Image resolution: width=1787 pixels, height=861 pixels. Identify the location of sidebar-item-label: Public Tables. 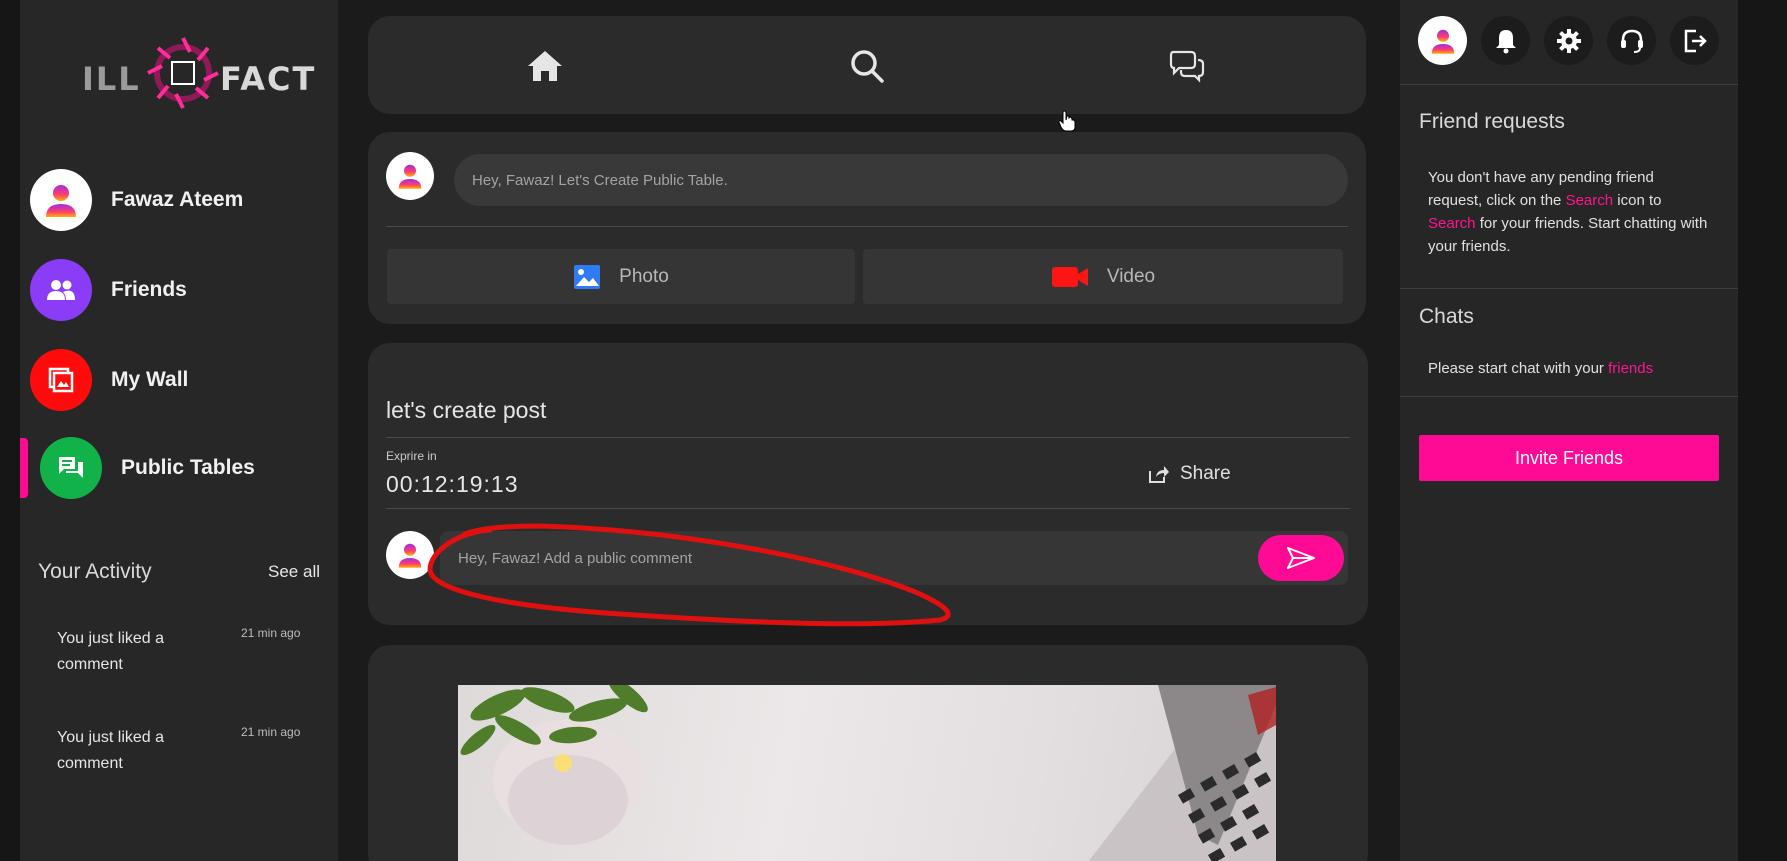
(188, 467).